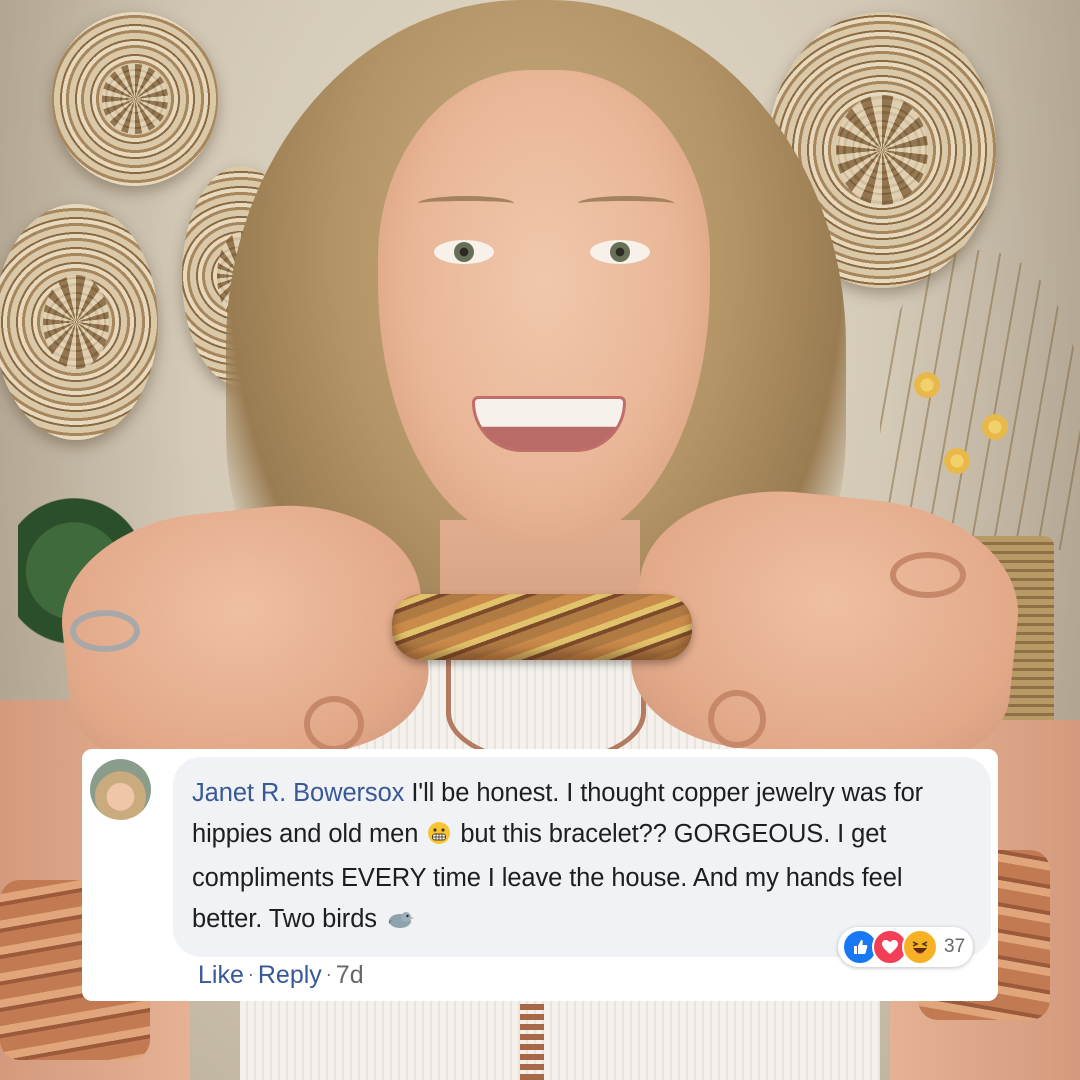 Image resolution: width=1080 pixels, height=1080 pixels. Describe the element at coordinates (980, 400) in the screenshot. I see `dried-grass-arrangement` at that location.